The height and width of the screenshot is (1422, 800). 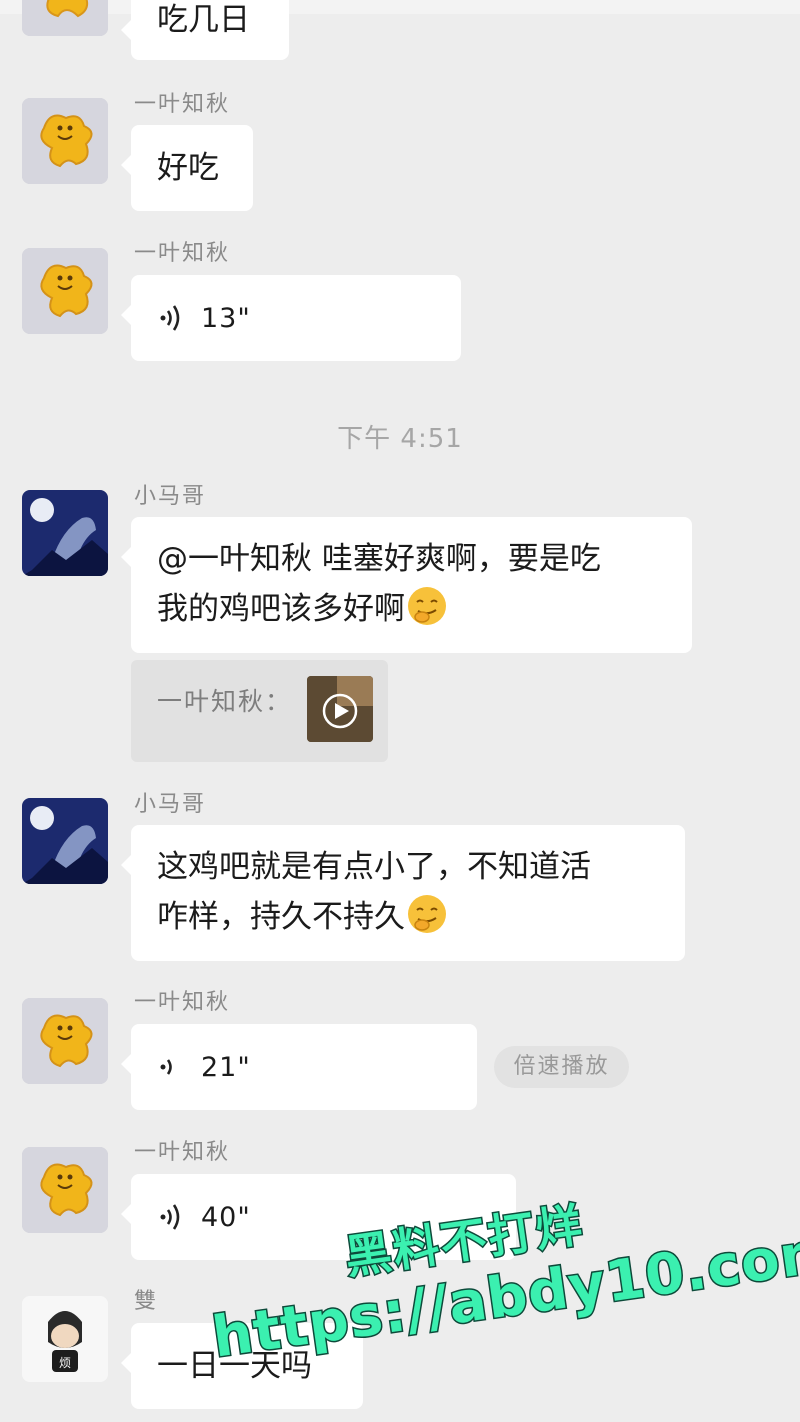 I want to click on voice-duration: 21", so click(x=226, y=1067).